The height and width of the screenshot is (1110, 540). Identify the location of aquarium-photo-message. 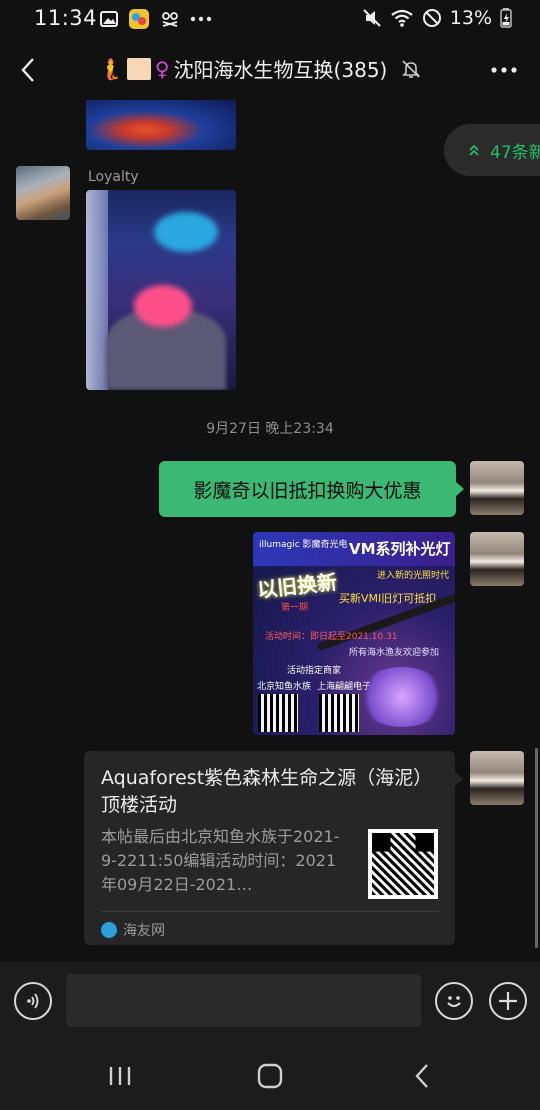
(161, 290).